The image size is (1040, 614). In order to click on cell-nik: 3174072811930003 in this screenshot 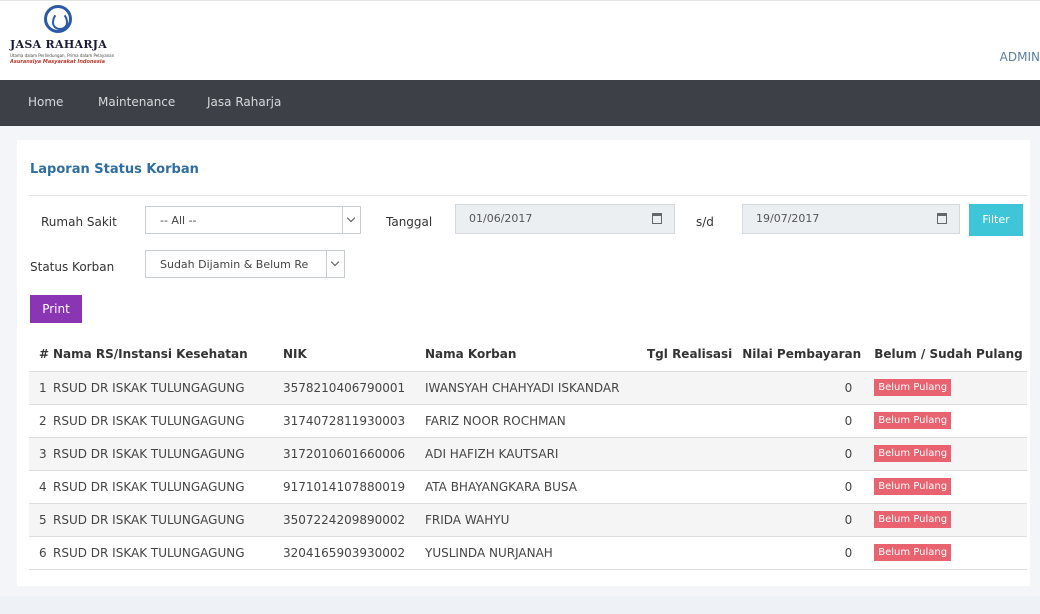, I will do `click(344, 420)`.